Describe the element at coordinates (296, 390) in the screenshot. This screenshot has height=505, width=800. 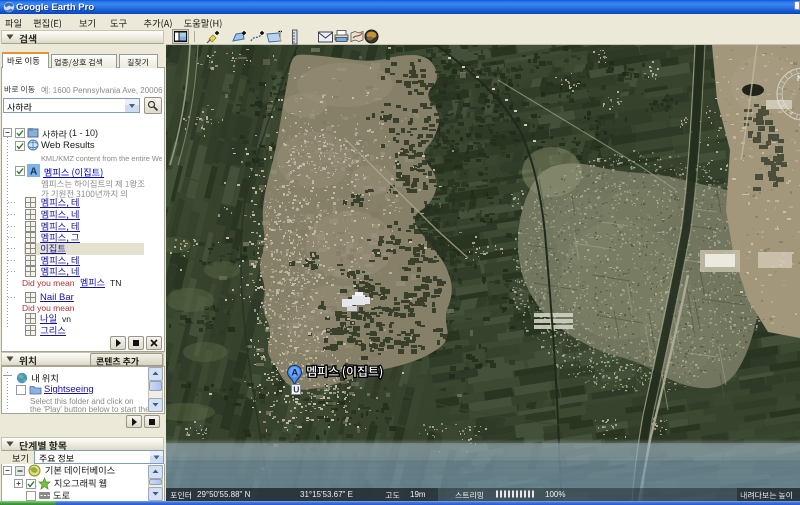
I see `svg-text: U` at that location.